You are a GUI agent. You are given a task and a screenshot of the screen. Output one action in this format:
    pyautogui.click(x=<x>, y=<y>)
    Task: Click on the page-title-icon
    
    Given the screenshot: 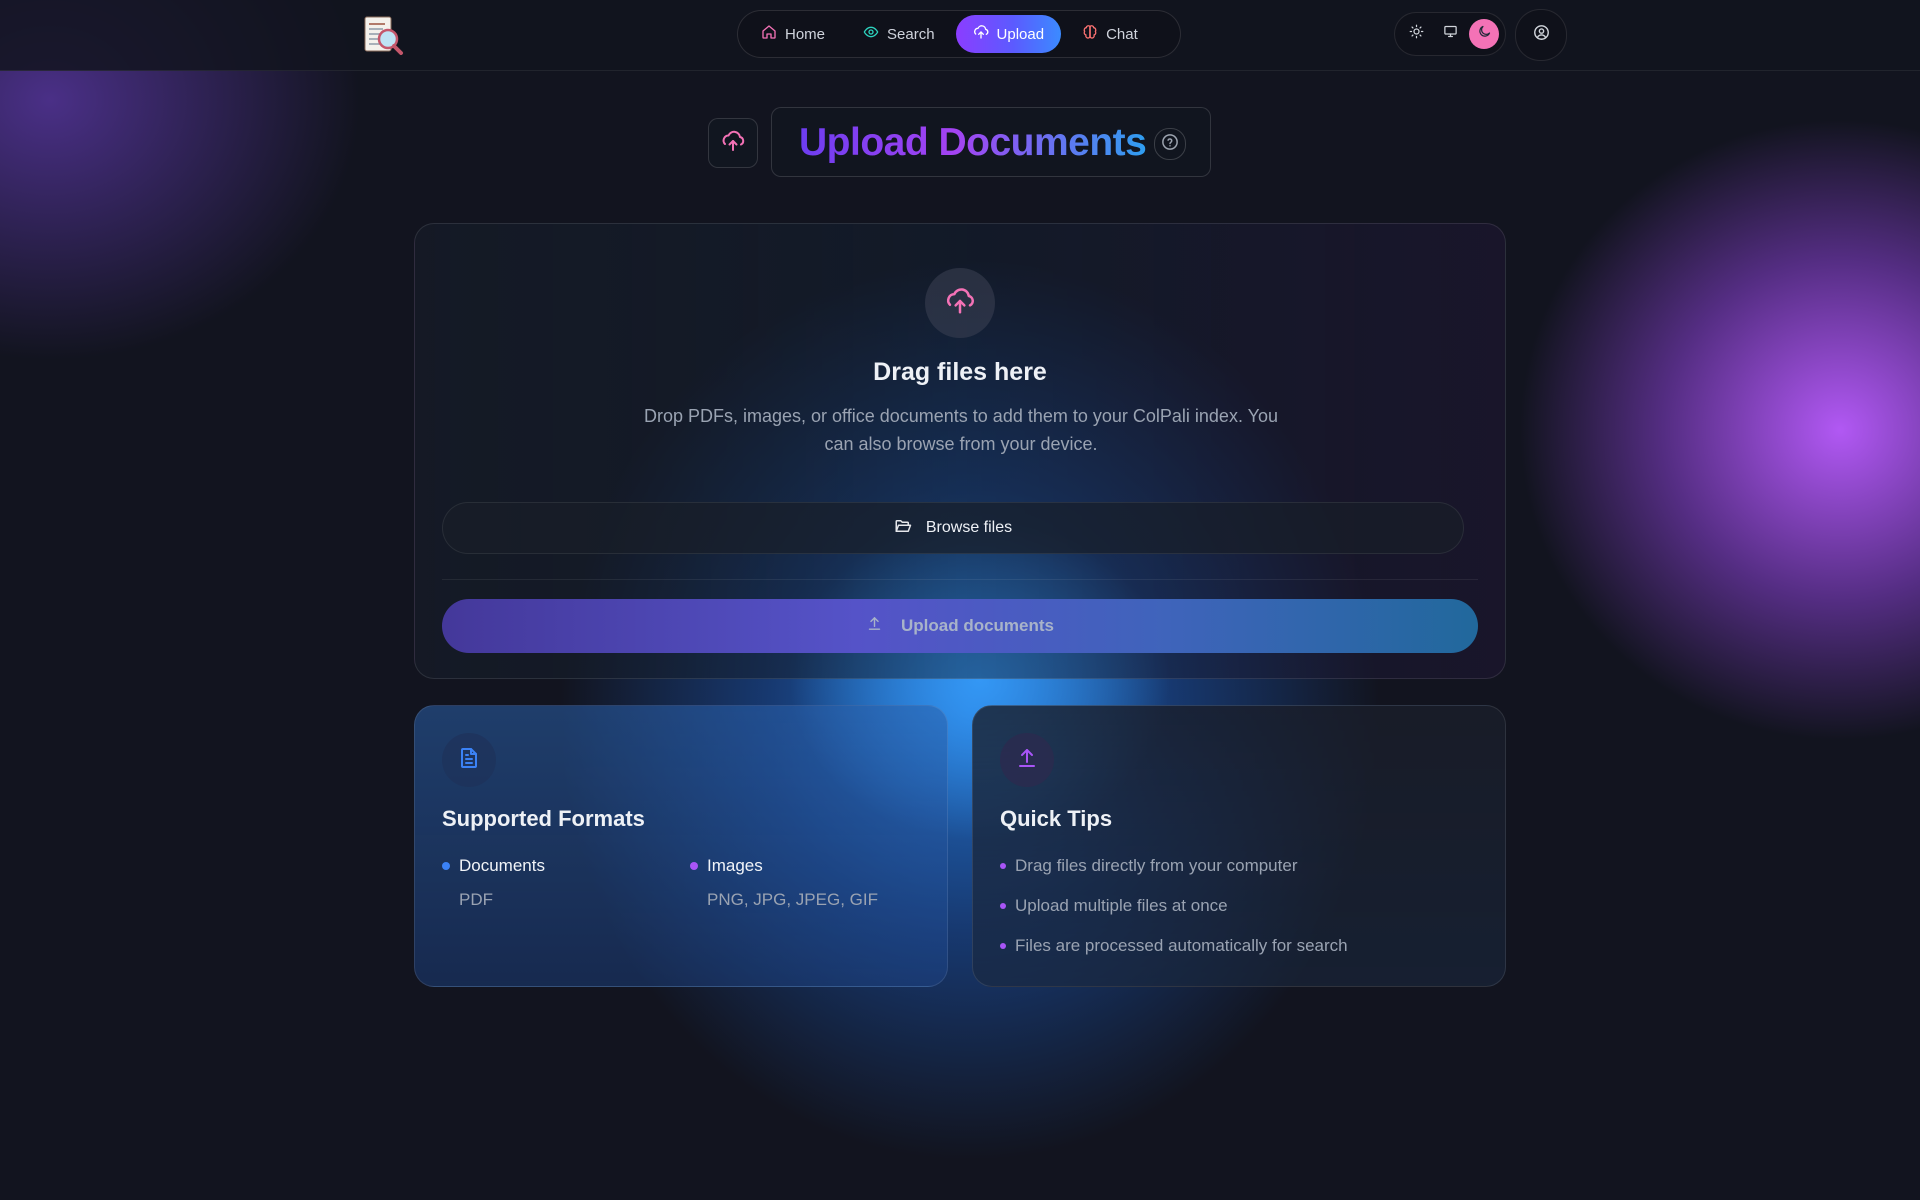 What is the action you would take?
    pyautogui.click(x=733, y=143)
    